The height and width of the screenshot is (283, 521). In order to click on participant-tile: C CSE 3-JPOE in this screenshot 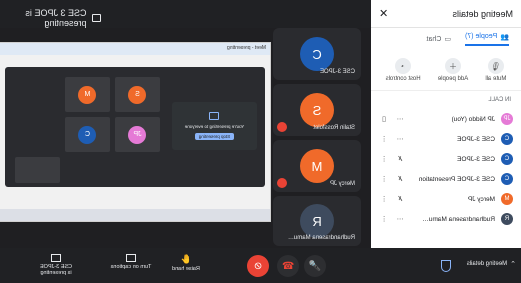, I will do `click(317, 54)`.